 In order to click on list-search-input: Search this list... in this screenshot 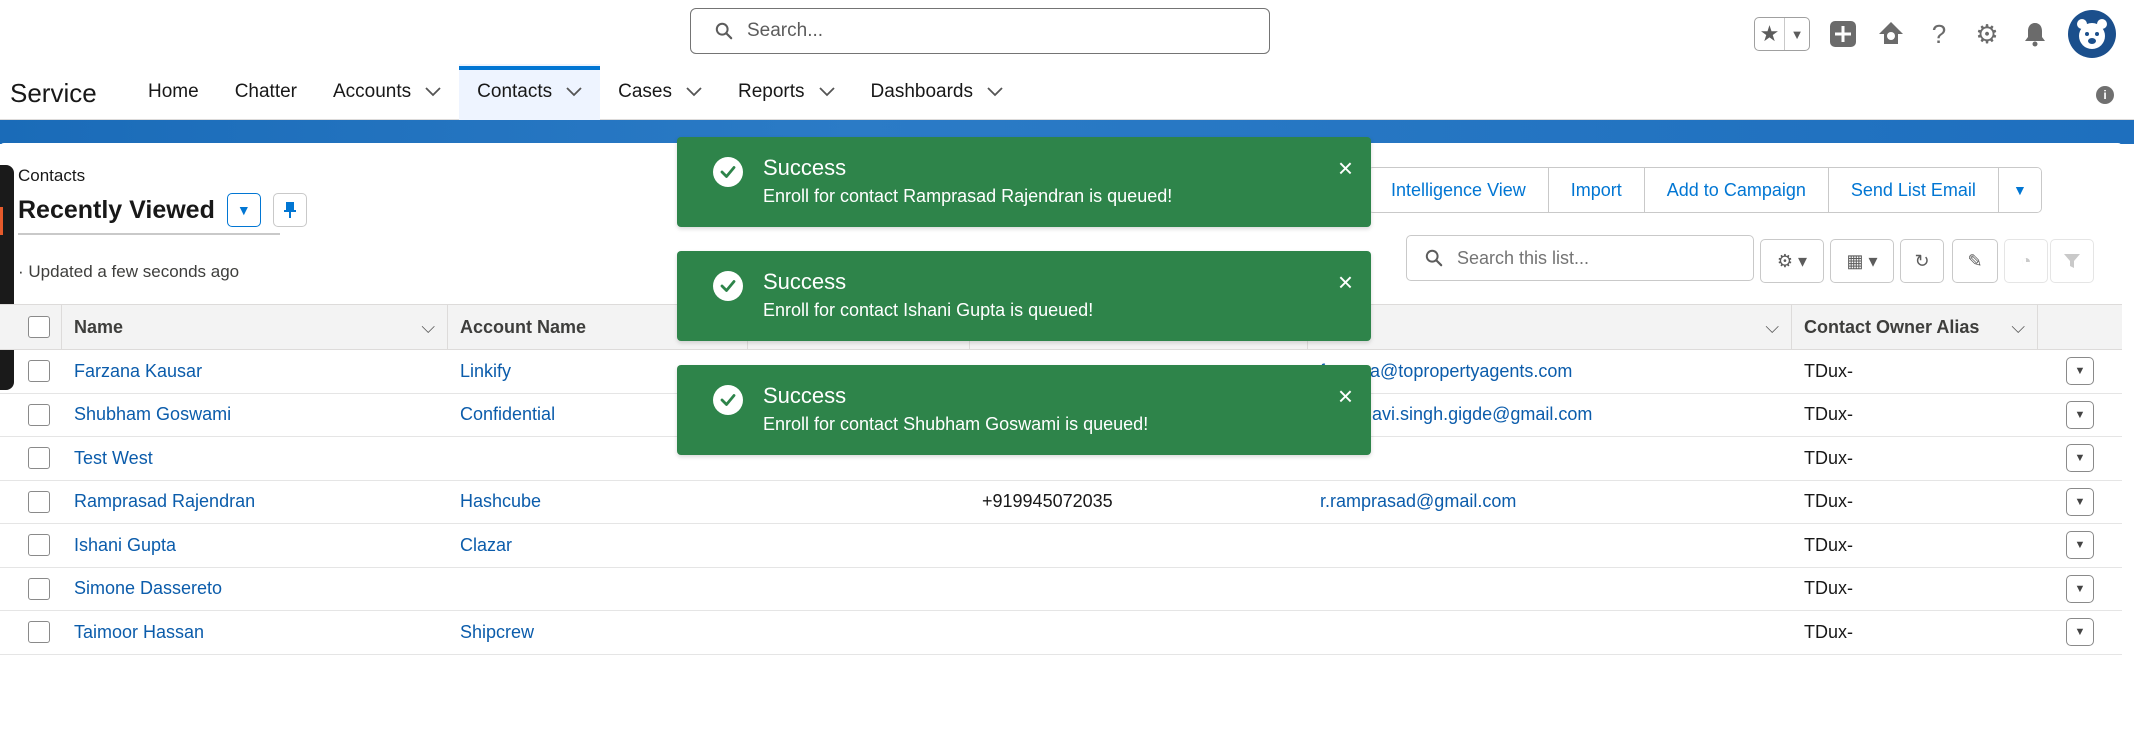, I will do `click(1580, 258)`.